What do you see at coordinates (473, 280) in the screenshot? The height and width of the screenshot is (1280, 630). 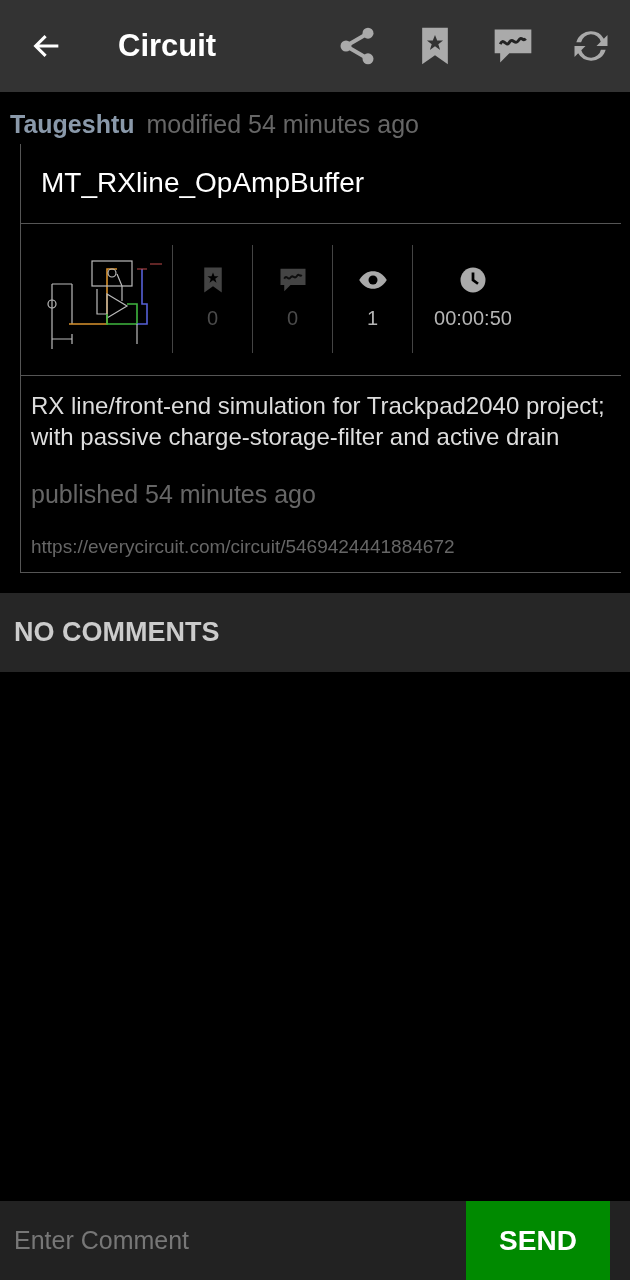 I see `clock-icon` at bounding box center [473, 280].